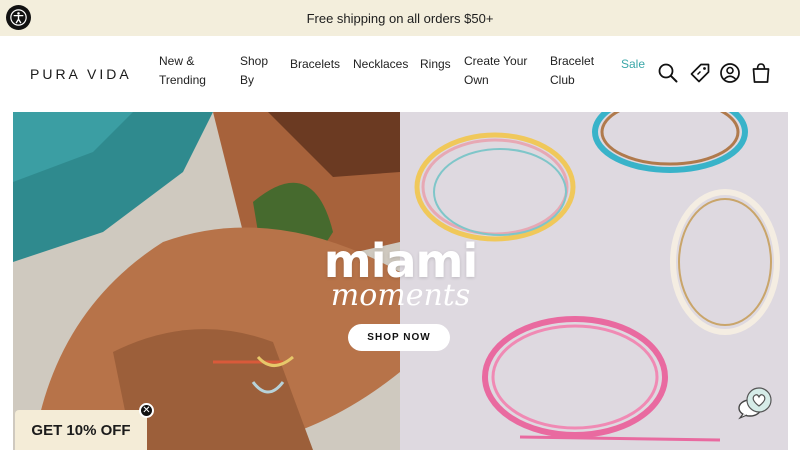 The height and width of the screenshot is (450, 800). What do you see at coordinates (435, 64) in the screenshot?
I see `nav-rings: Rings` at bounding box center [435, 64].